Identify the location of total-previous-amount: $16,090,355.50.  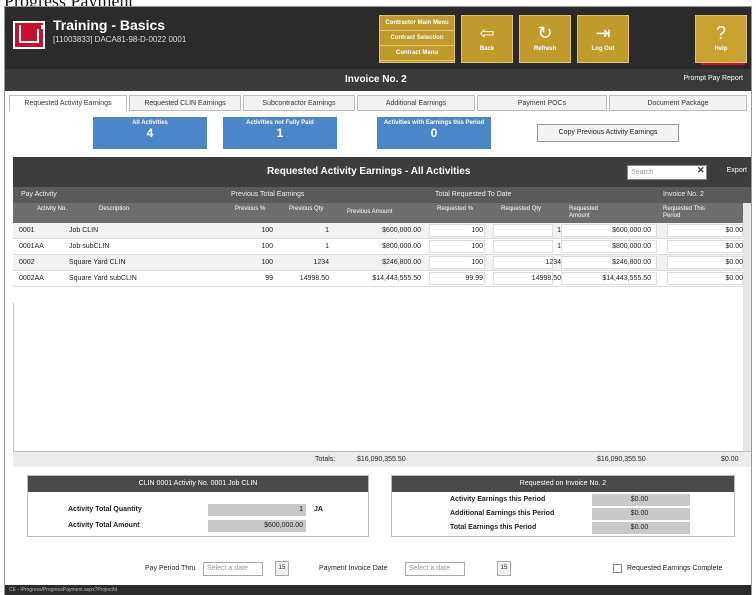
(381, 459).